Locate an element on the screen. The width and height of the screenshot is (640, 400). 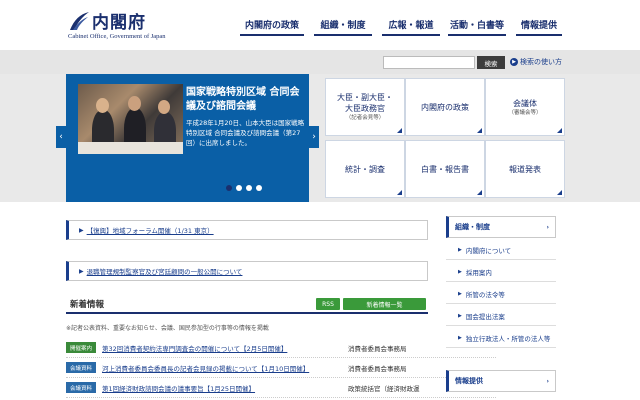
sidebar-item-label: 独立行政法人・所管の法人等 is located at coordinates (508, 338).